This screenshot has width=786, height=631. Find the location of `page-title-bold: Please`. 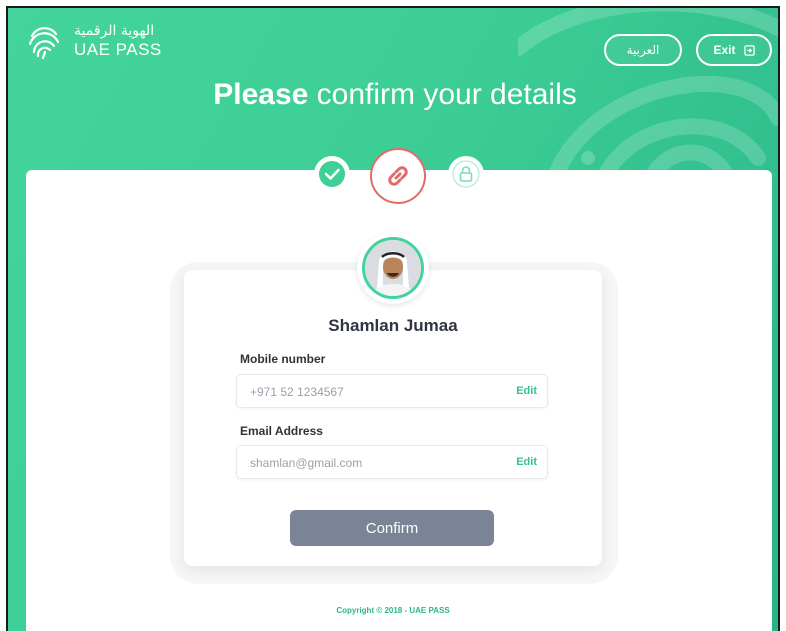

page-title-bold: Please is located at coordinates (261, 94).